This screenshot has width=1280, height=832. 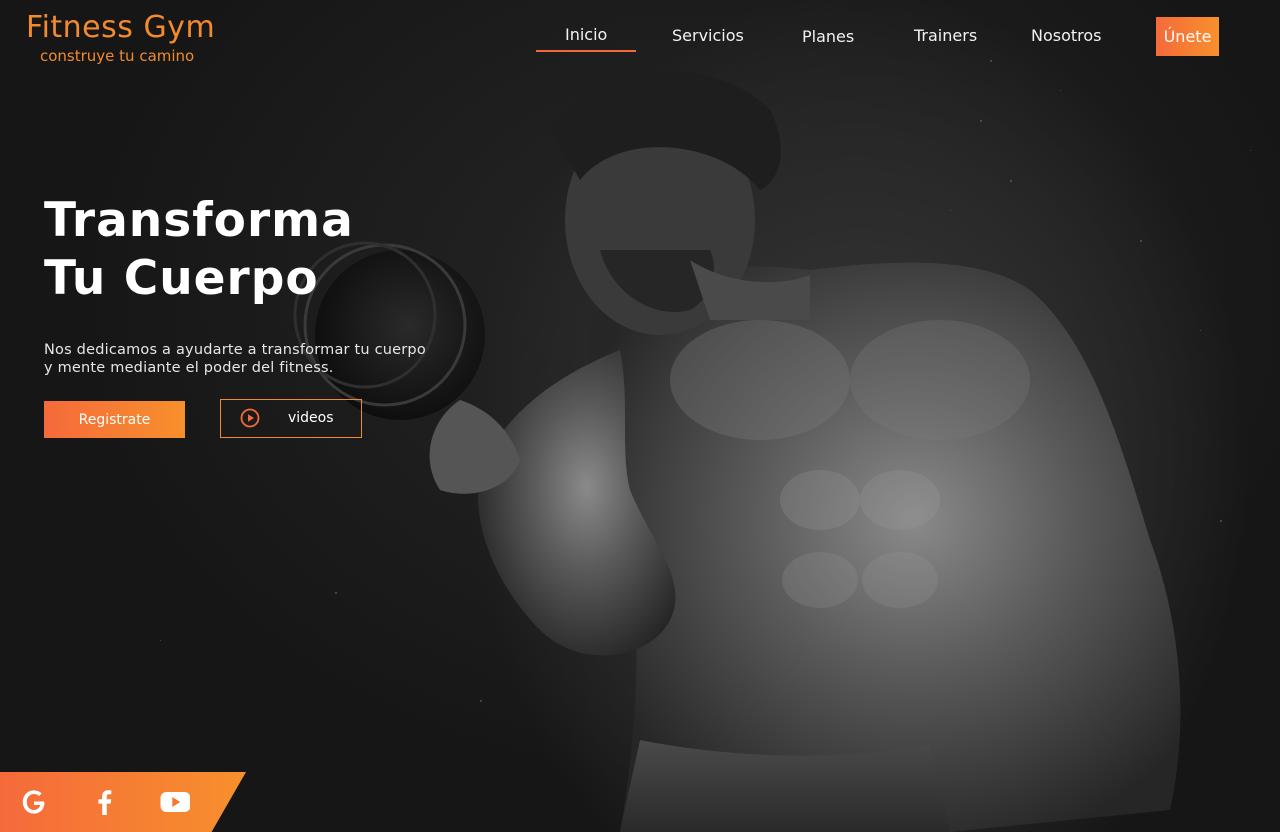 What do you see at coordinates (181, 278) in the screenshot?
I see `hero-headline-line2: Tu Cuerpo` at bounding box center [181, 278].